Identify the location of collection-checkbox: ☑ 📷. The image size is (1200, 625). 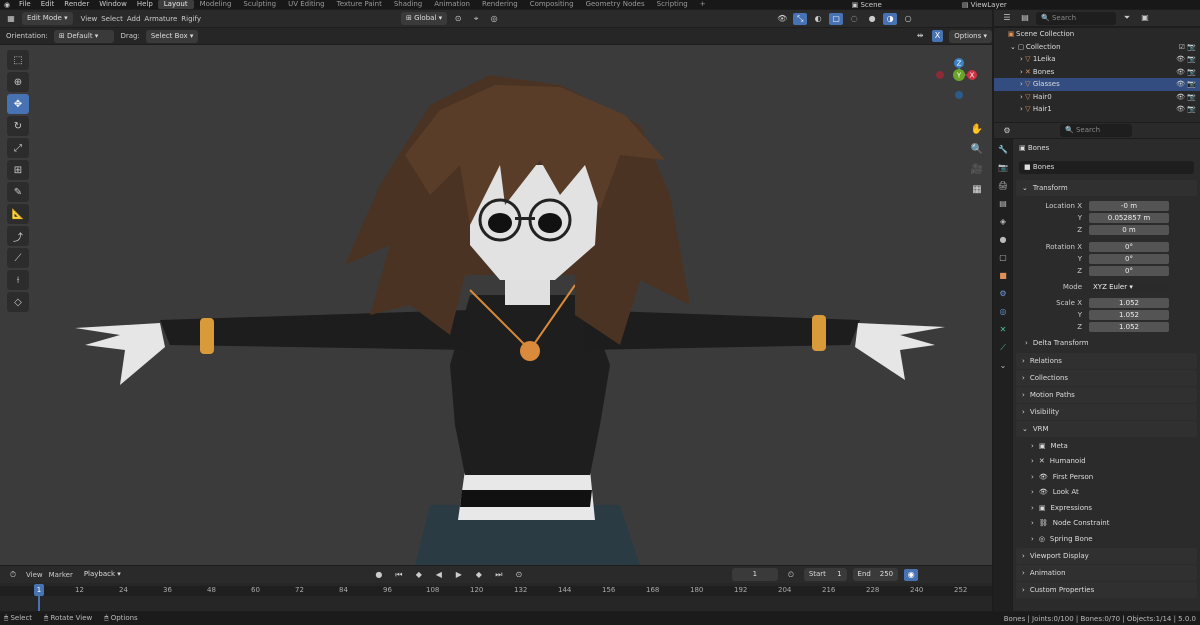
(1187, 47).